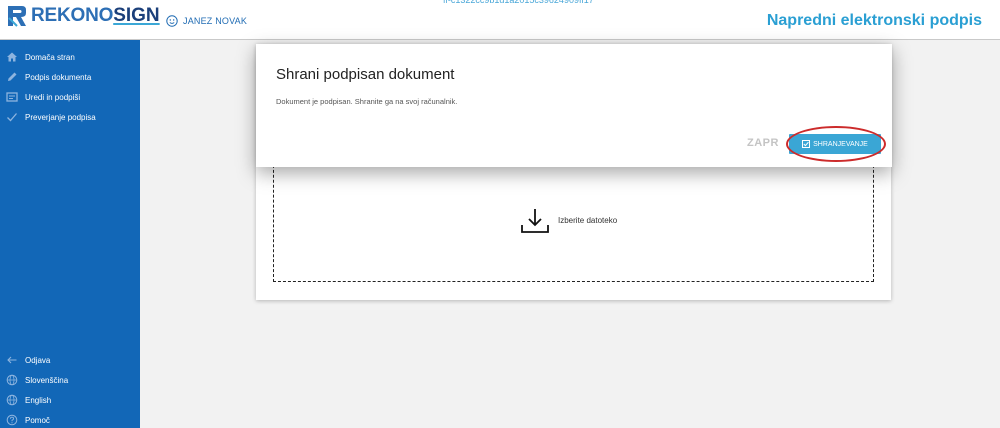 This screenshot has height=428, width=1000. Describe the element at coordinates (37, 420) in the screenshot. I see `sidebar-item-label: Pomoč` at that location.